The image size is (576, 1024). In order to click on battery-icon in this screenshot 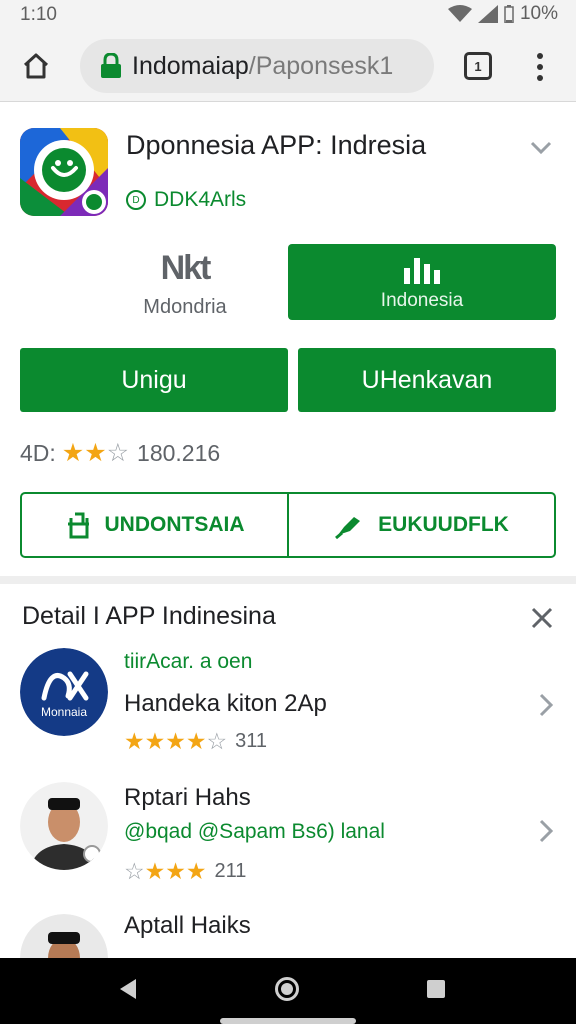, I will do `click(509, 14)`.